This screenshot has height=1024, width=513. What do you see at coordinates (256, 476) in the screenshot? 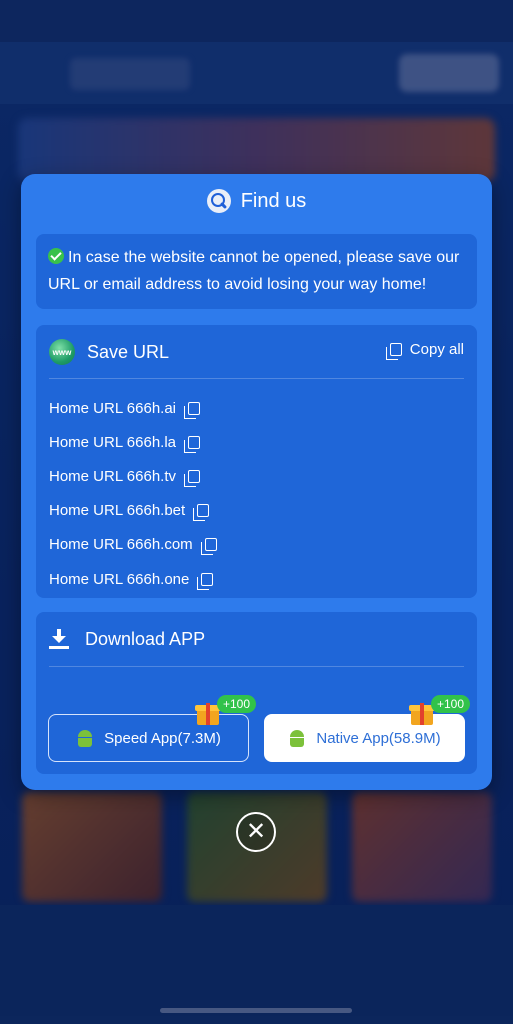
I see `url-item-tv: Home URL 666h.tv` at bounding box center [256, 476].